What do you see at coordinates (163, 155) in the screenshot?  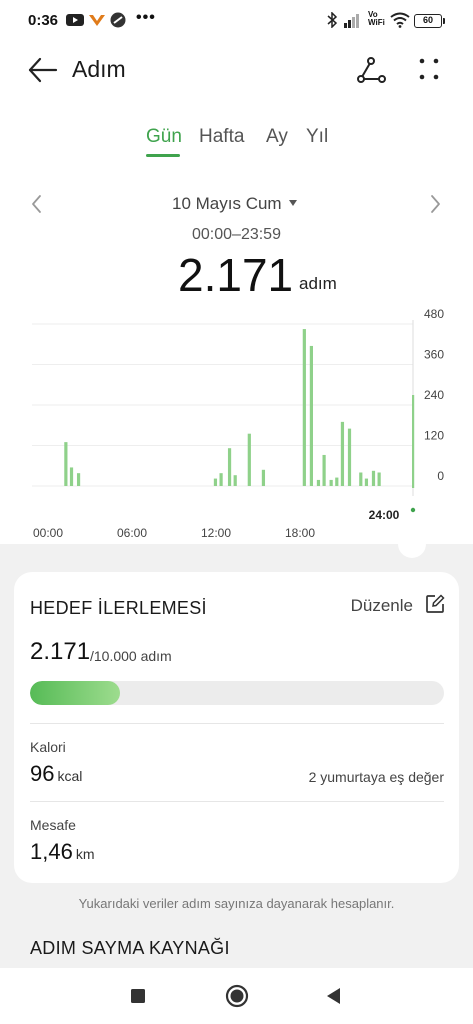 I see `active-tab-indicator` at bounding box center [163, 155].